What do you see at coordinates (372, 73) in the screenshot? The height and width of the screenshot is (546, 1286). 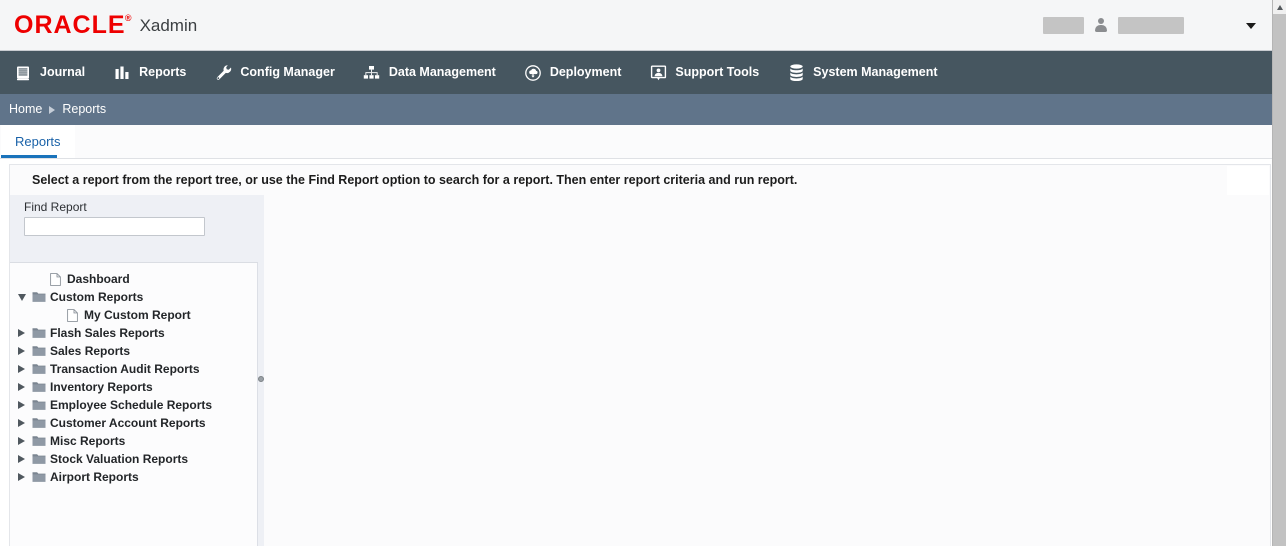 I see `sitemap-icon` at bounding box center [372, 73].